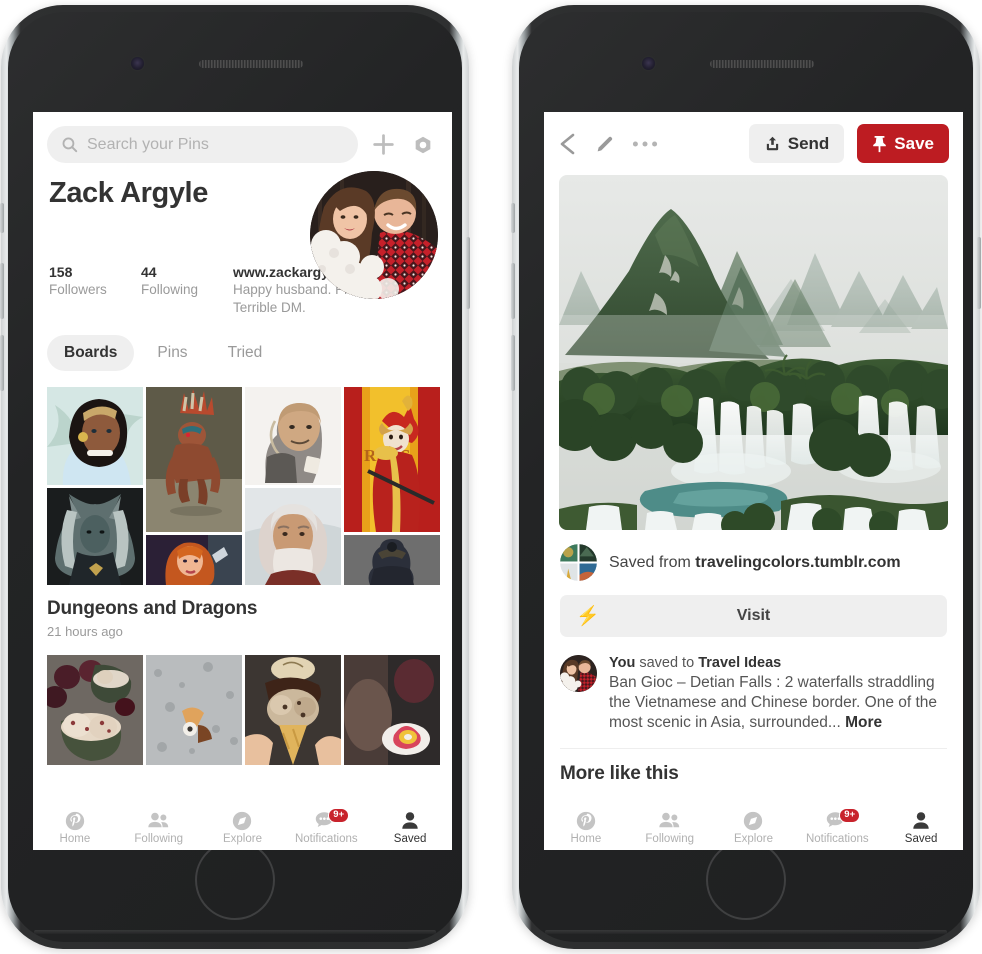  I want to click on nav-label: Following, so click(669, 839).